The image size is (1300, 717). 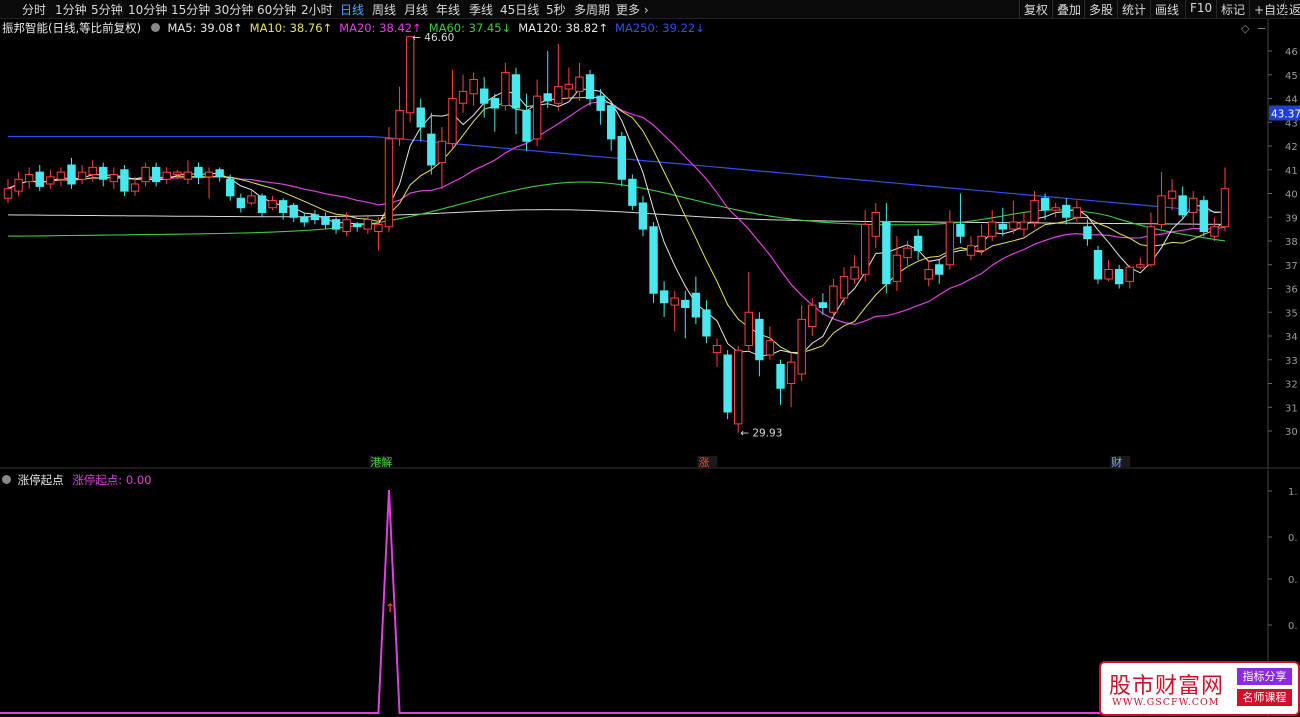 What do you see at coordinates (1291, 408) in the screenshot?
I see `price-tick-label: 31` at bounding box center [1291, 408].